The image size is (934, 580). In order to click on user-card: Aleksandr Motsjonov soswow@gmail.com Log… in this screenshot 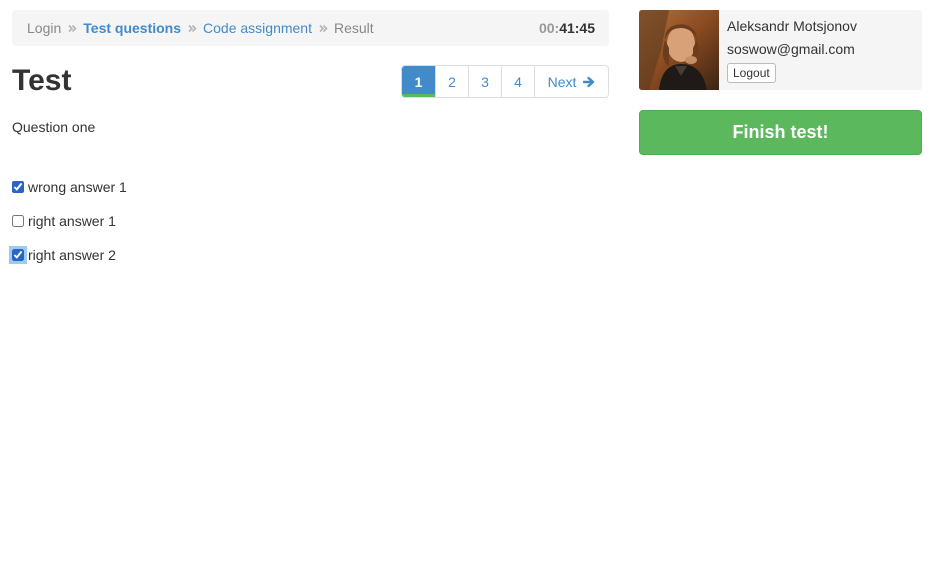, I will do `click(780, 50)`.